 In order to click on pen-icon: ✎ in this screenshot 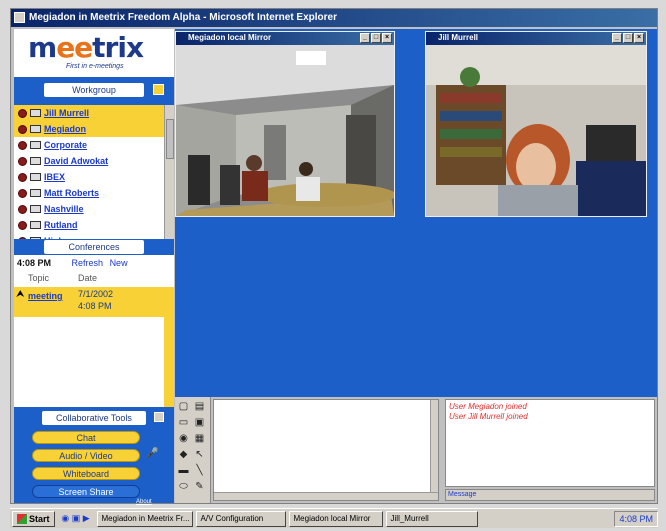, I will do `click(199, 486)`.